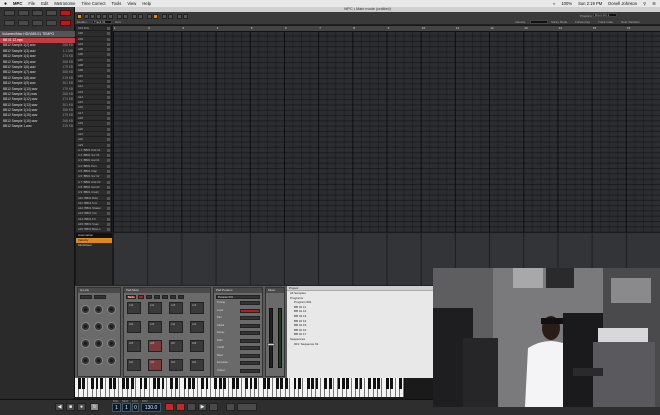 The width and height of the screenshot is (660, 415). What do you see at coordinates (654, 3) in the screenshot?
I see `menu-list-icon: ☰` at bounding box center [654, 3].